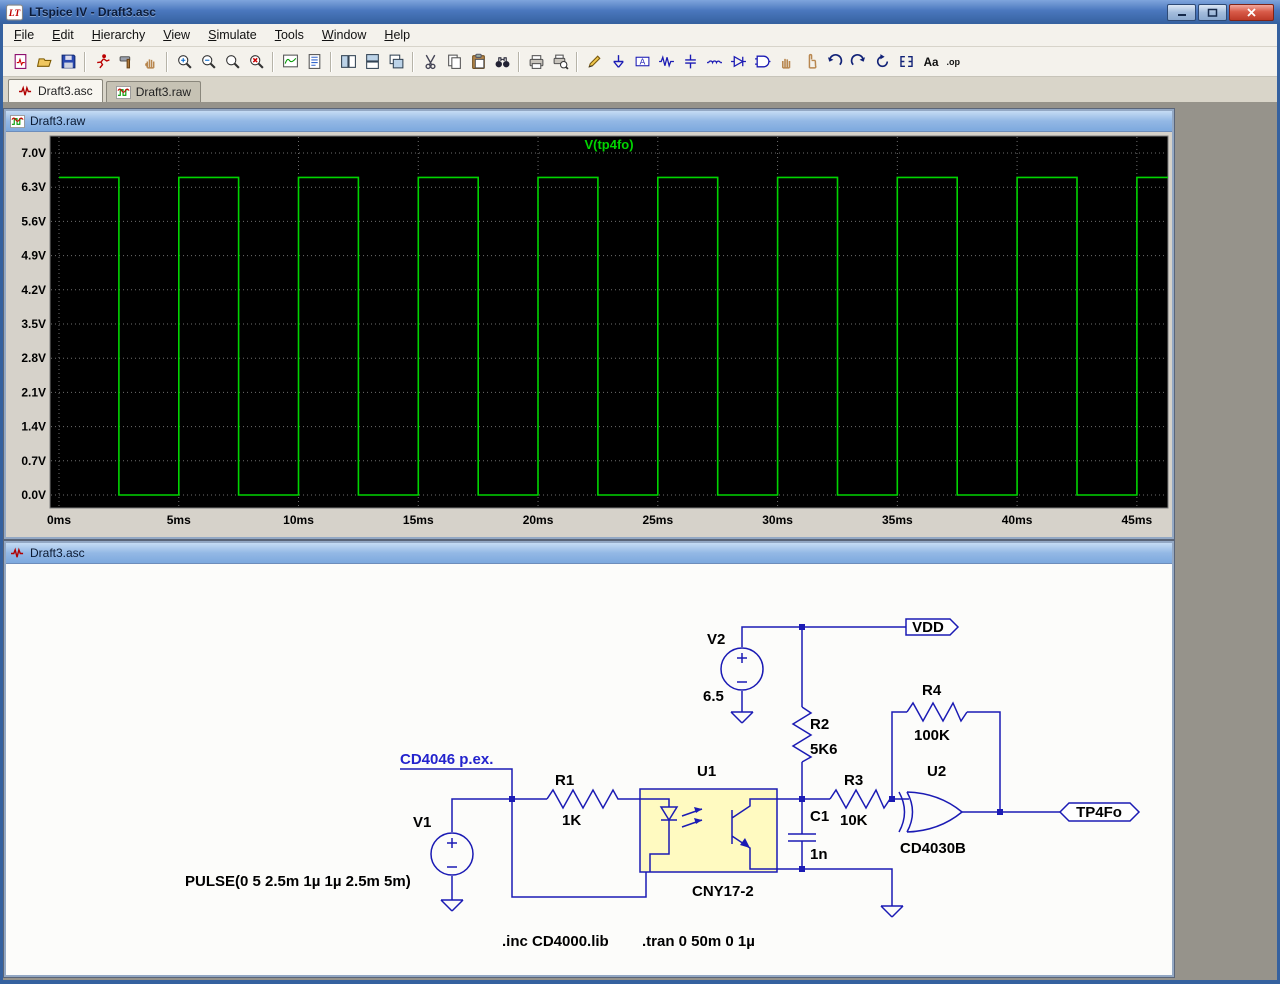 The width and height of the screenshot is (1280, 984). I want to click on r2-value: 5K6, so click(824, 749).